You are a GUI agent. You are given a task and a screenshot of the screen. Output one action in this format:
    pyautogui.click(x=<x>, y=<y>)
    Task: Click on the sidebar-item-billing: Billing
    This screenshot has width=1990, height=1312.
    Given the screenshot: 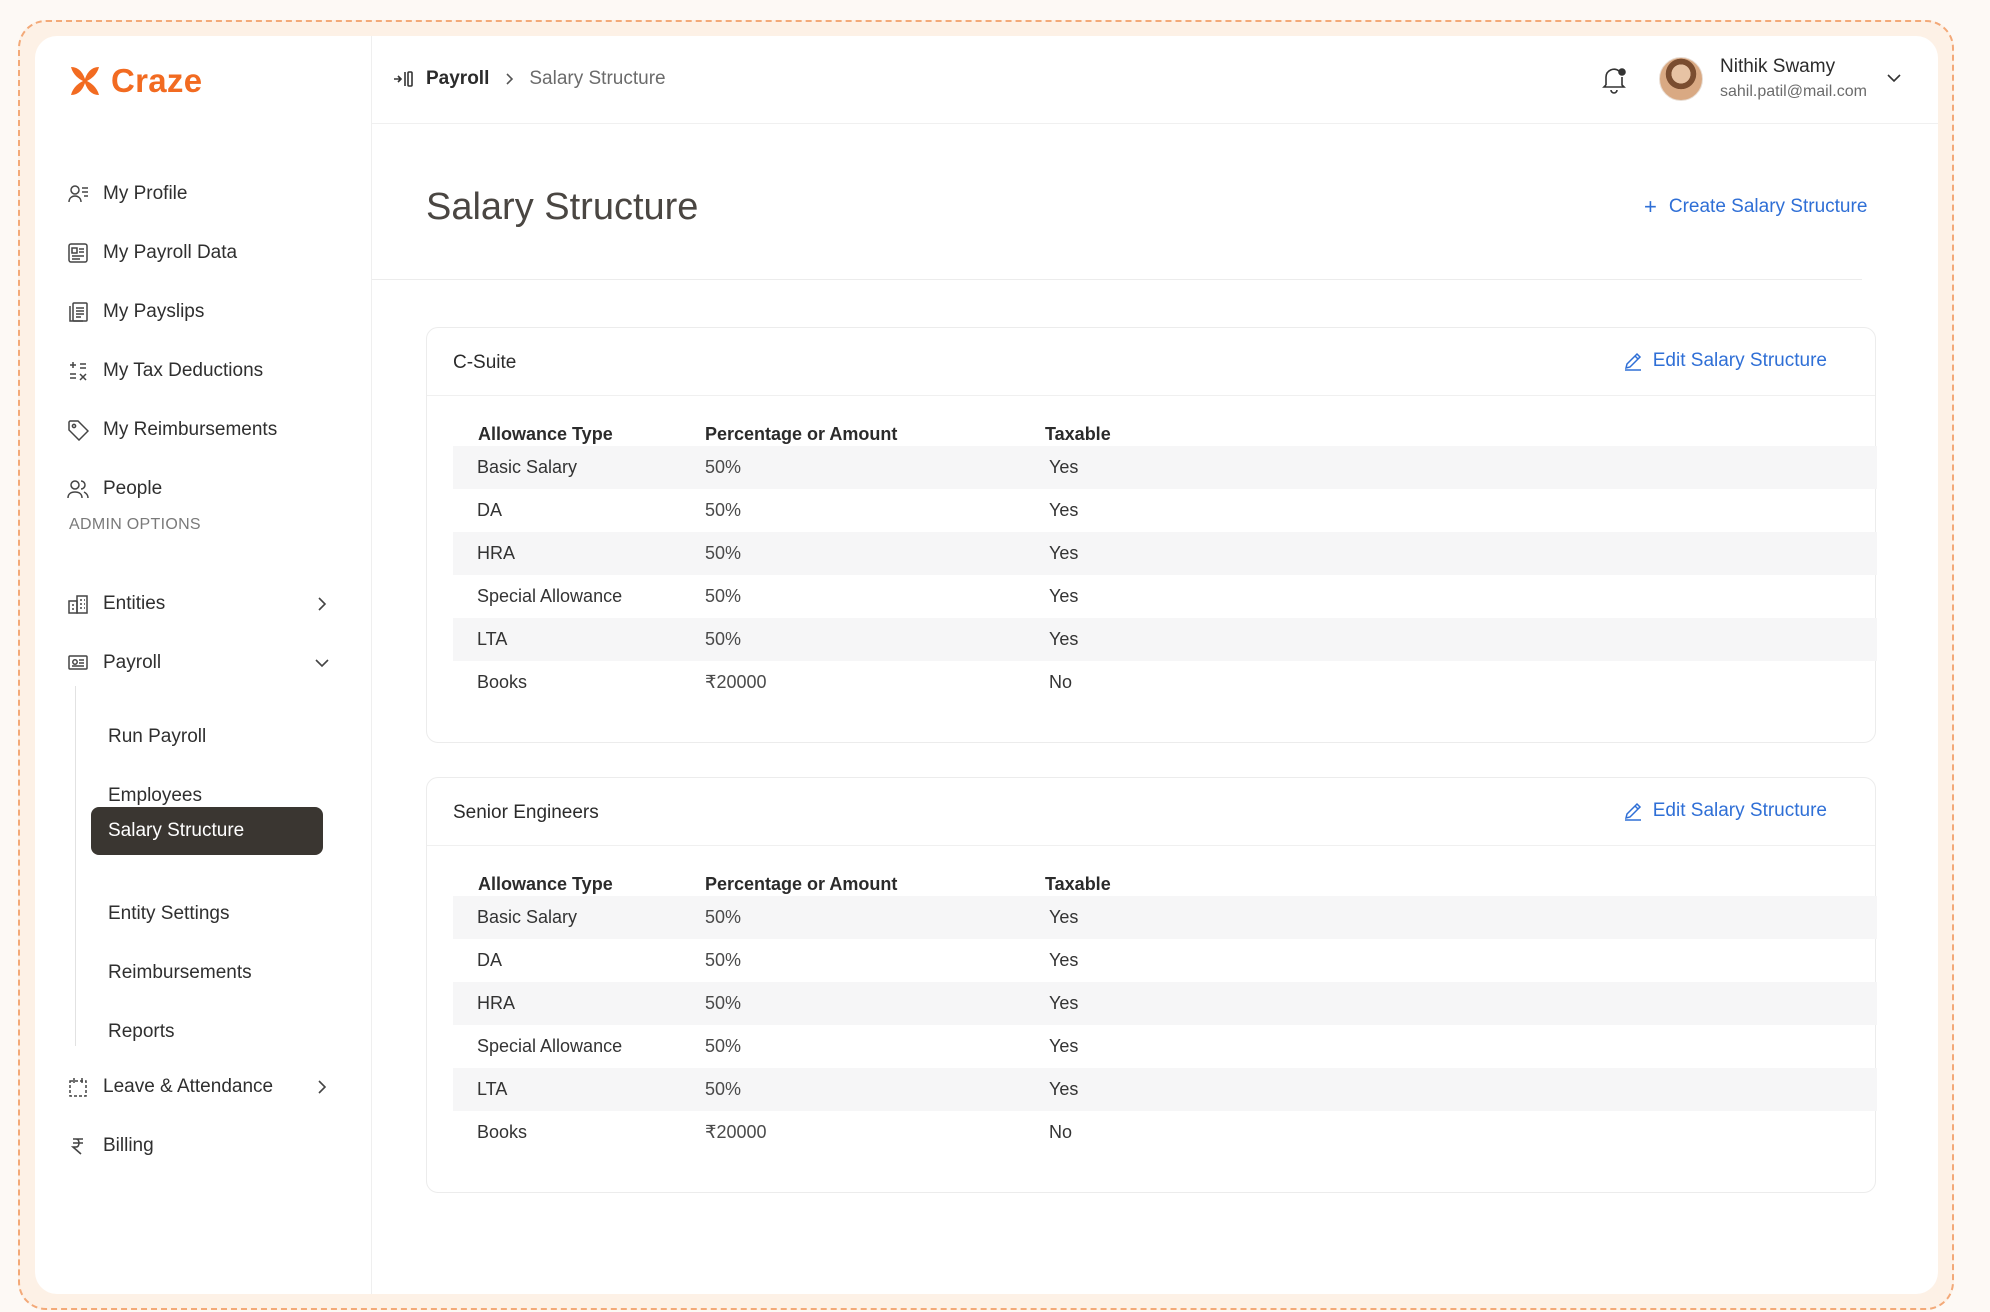 What is the action you would take?
    pyautogui.click(x=199, y=1146)
    